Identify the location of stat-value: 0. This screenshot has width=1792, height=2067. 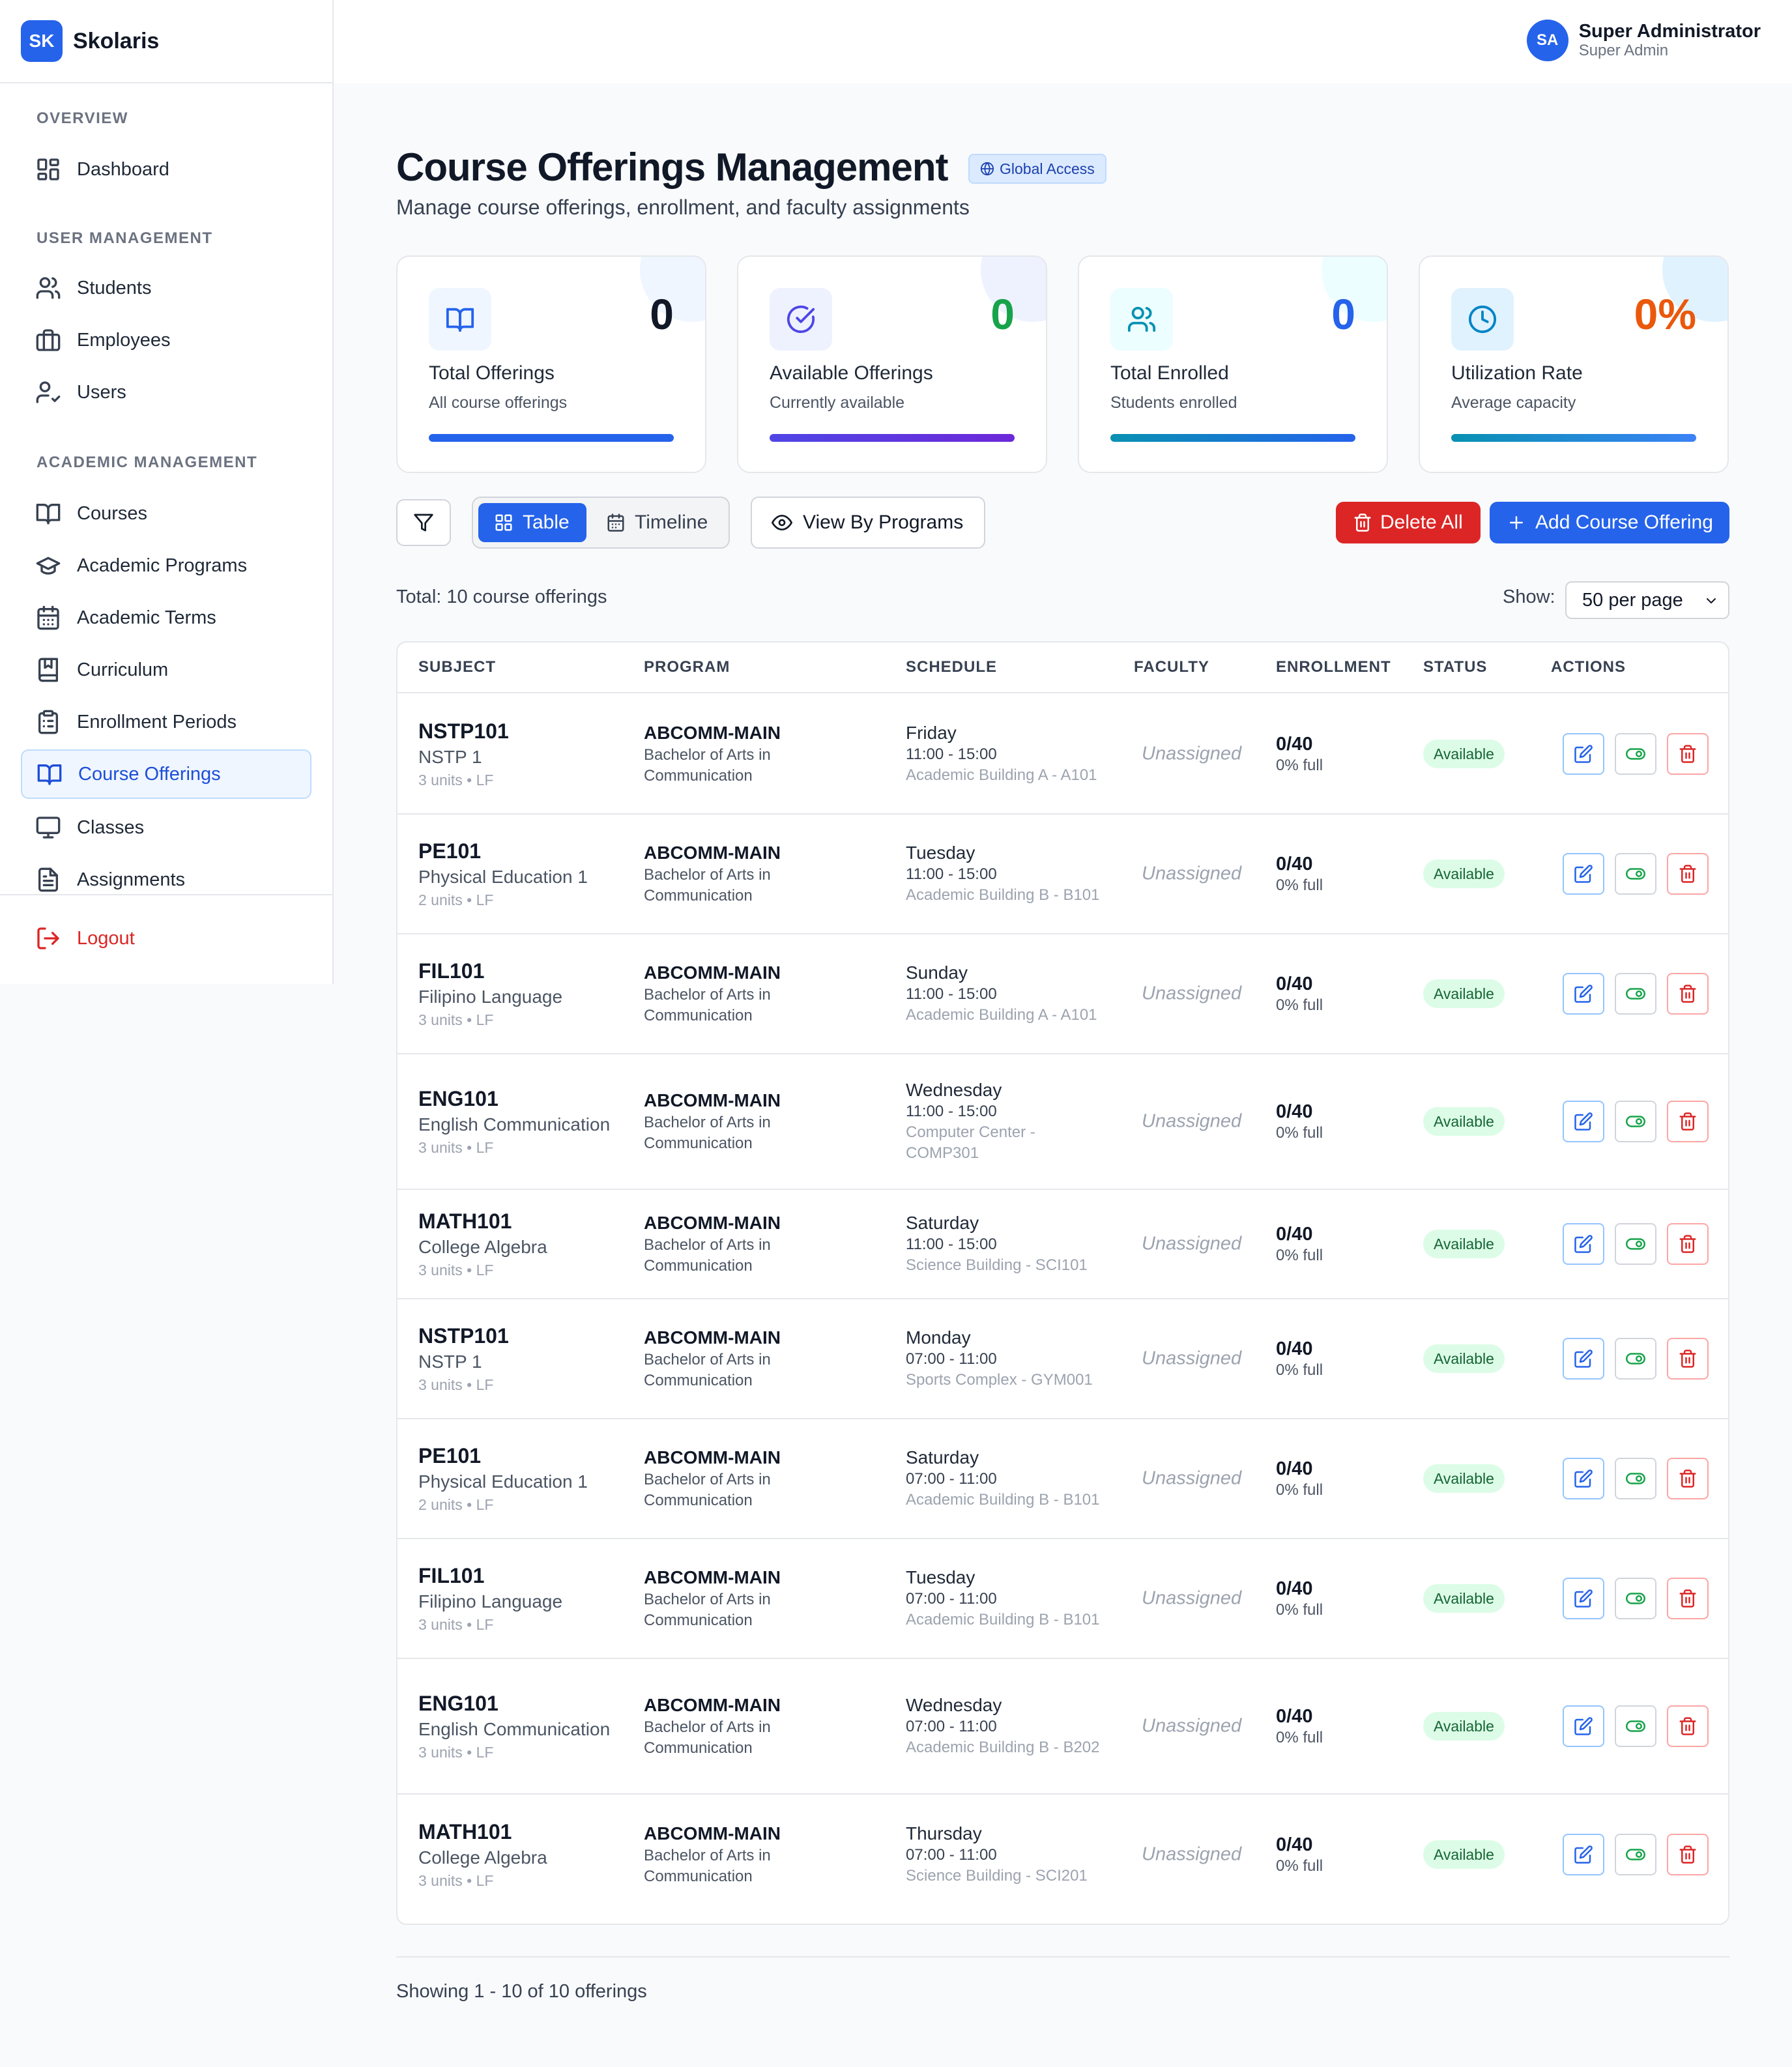
(1002, 314).